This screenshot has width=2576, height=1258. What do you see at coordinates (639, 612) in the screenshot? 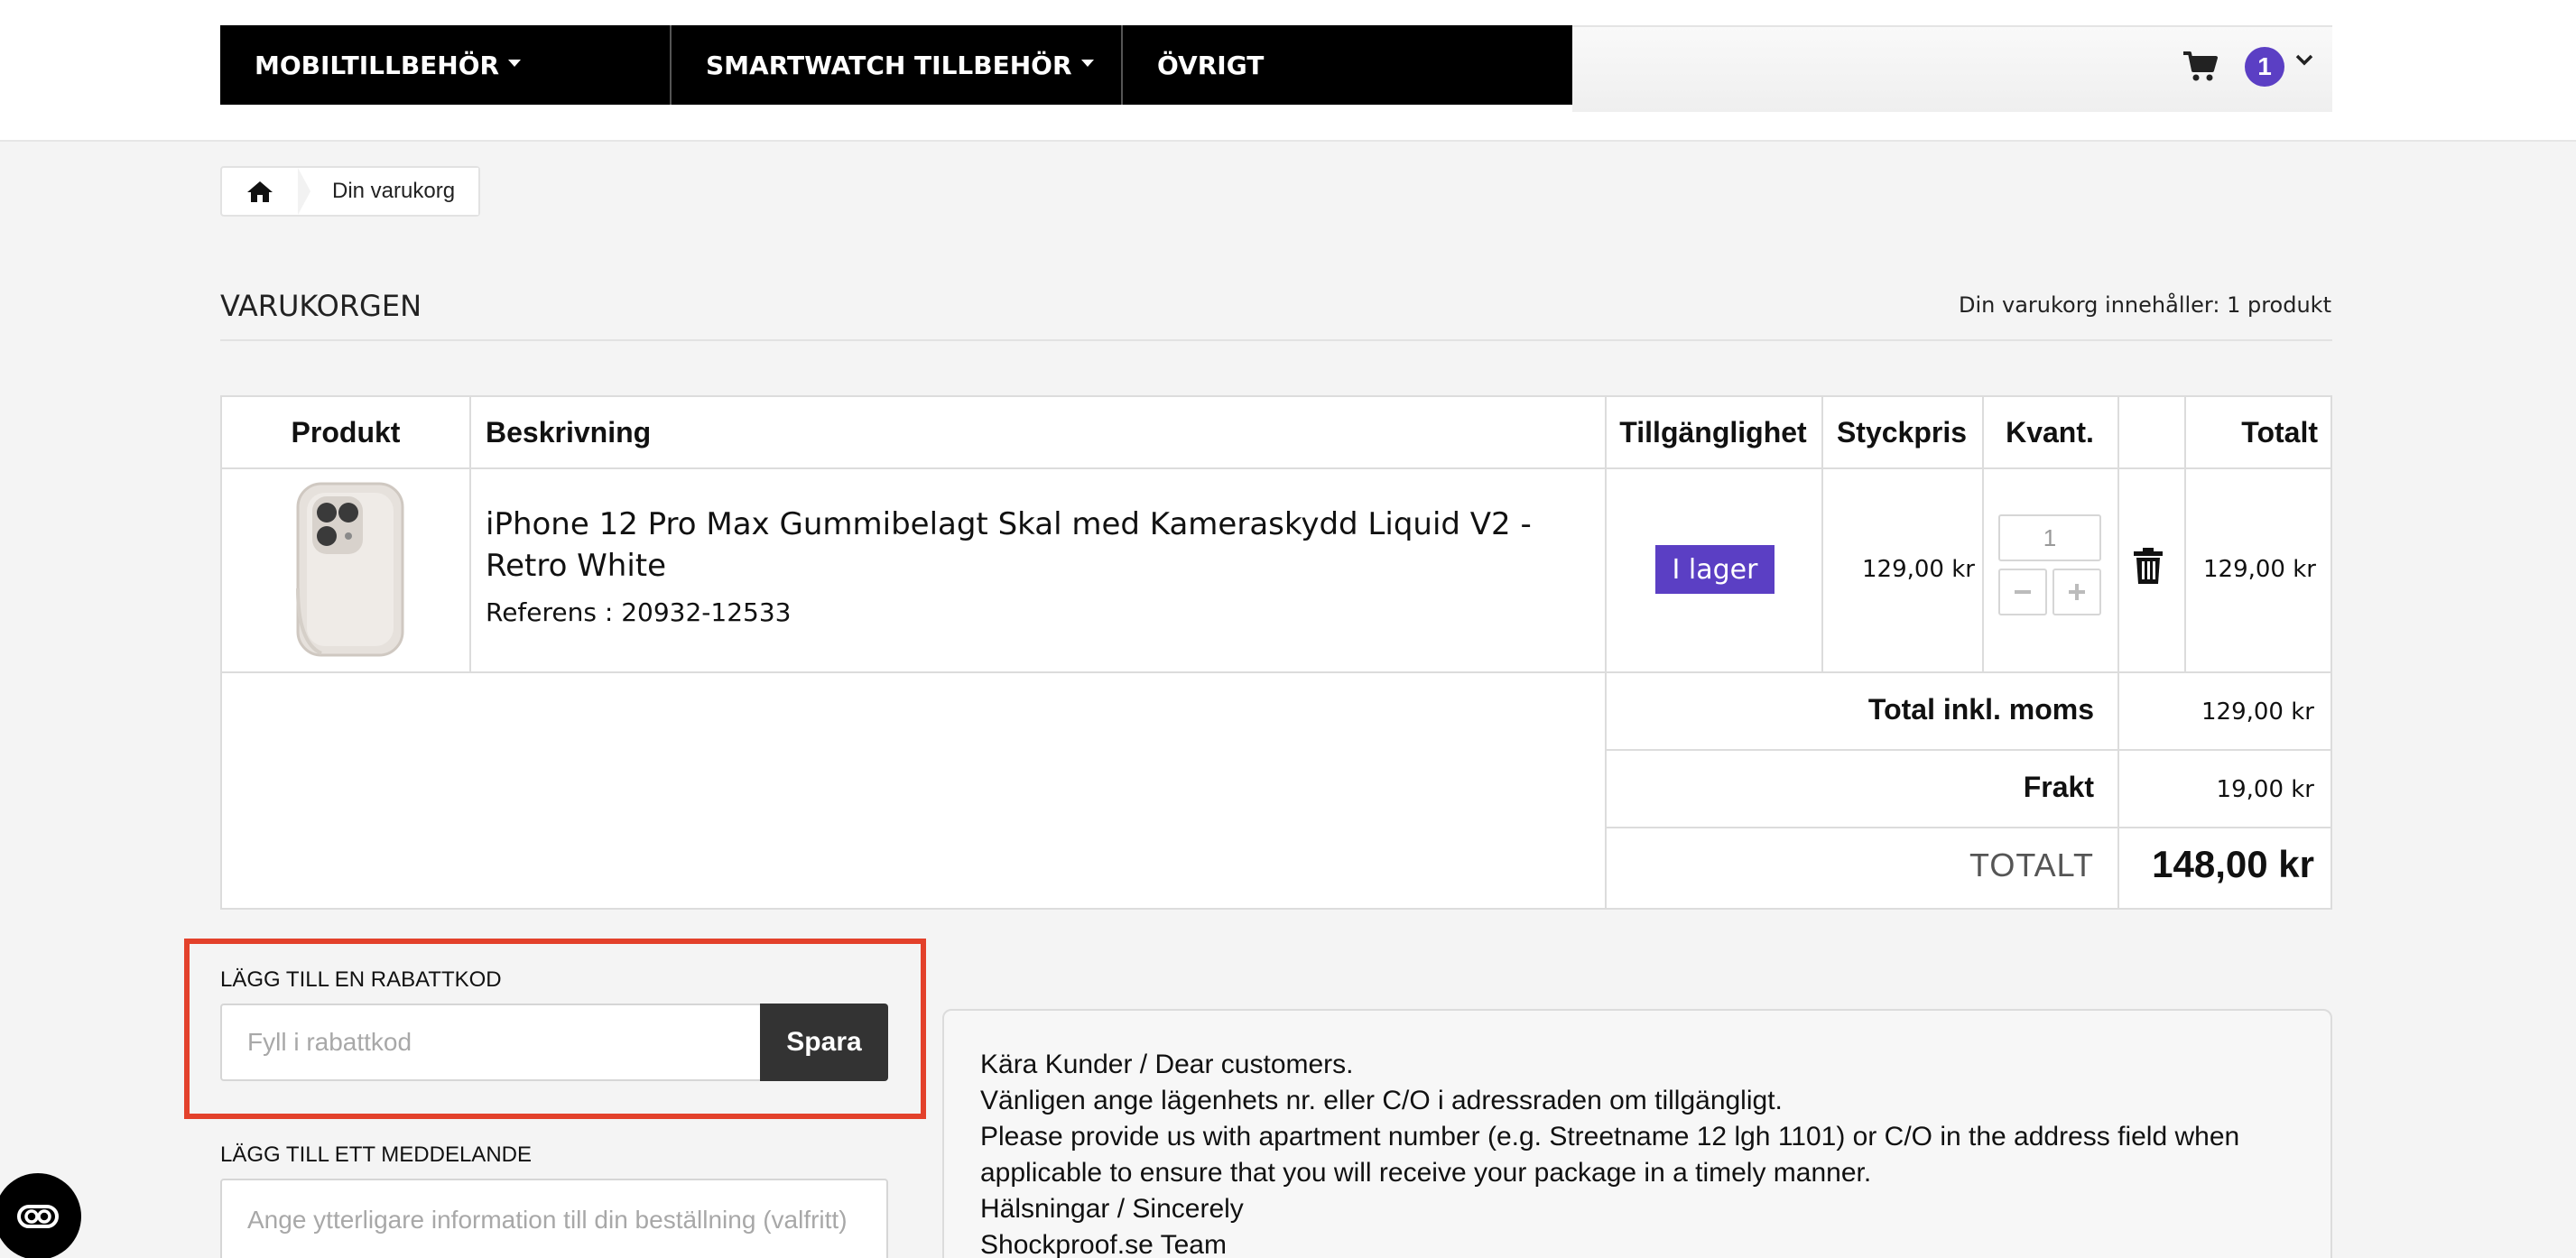
I see `product-reference: Referens : 20932-12533` at bounding box center [639, 612].